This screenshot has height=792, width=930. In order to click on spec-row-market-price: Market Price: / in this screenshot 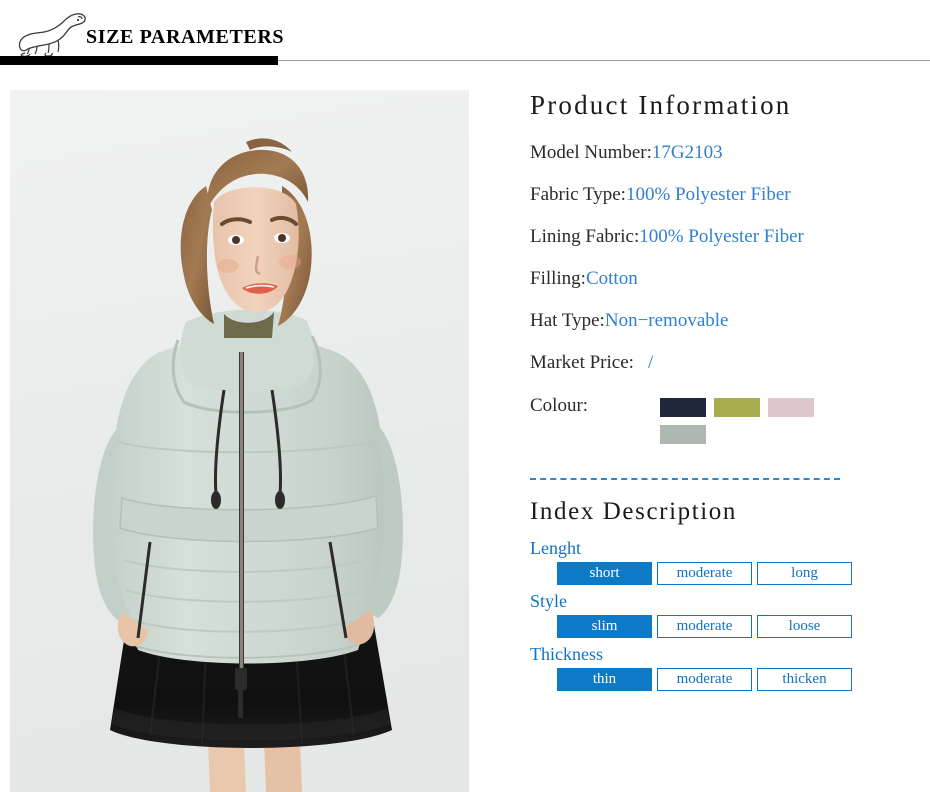, I will do `click(725, 362)`.